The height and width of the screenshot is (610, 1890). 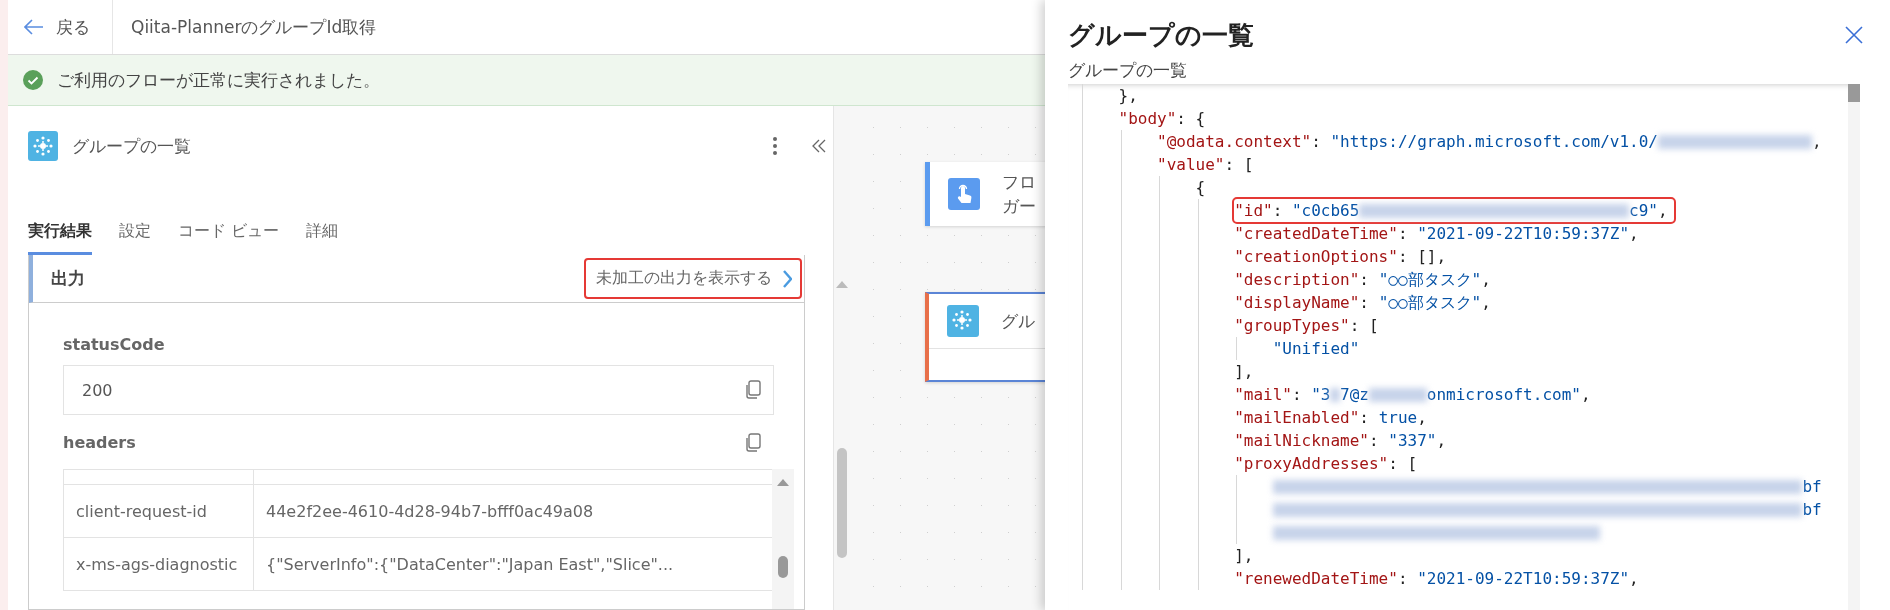 What do you see at coordinates (1362, 280) in the screenshot?
I see `code-line: "description": "○○部タスク",` at bounding box center [1362, 280].